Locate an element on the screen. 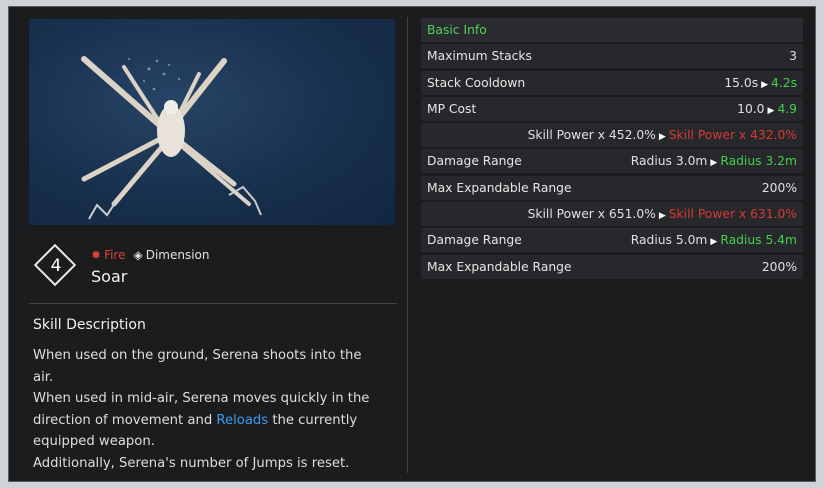 The height and width of the screenshot is (488, 824). stat-upgraded-value: Radius 5.4m is located at coordinates (758, 240).